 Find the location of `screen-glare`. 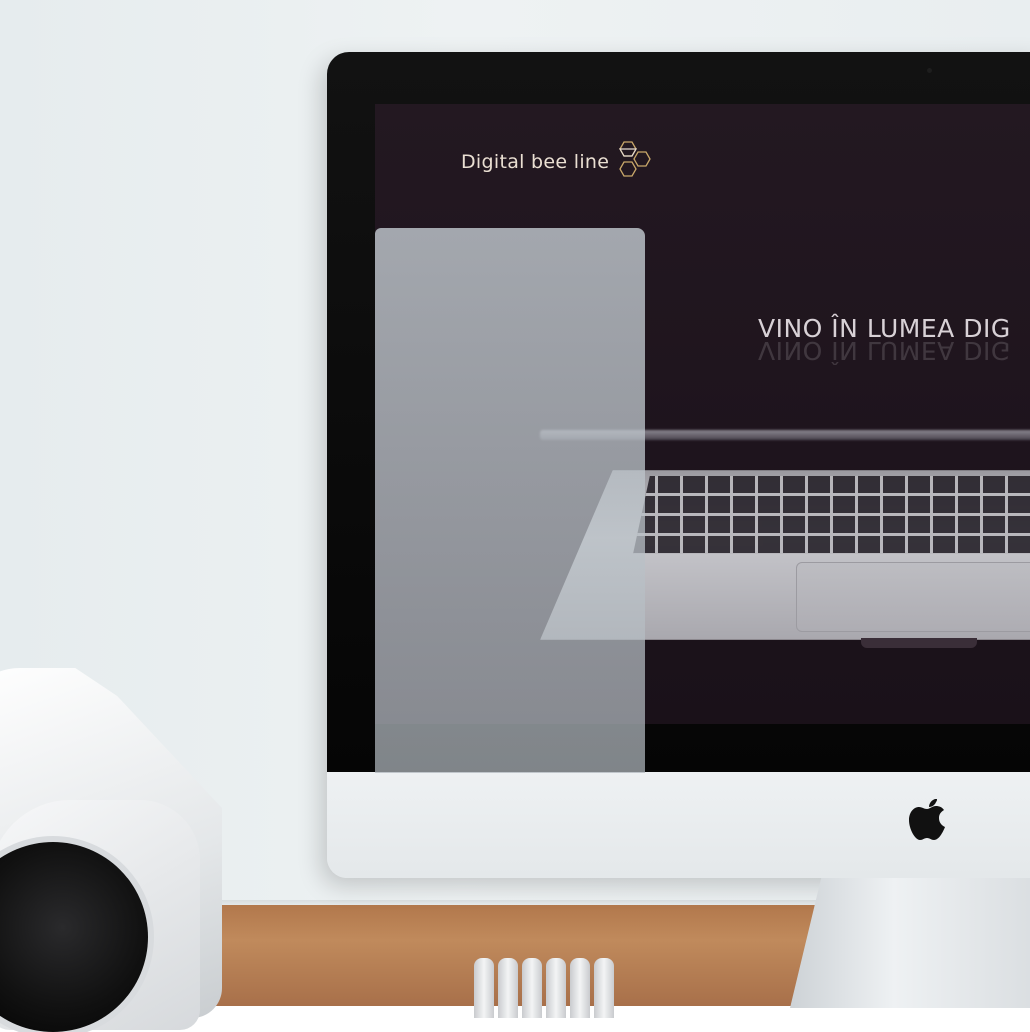

screen-glare is located at coordinates (510, 500).